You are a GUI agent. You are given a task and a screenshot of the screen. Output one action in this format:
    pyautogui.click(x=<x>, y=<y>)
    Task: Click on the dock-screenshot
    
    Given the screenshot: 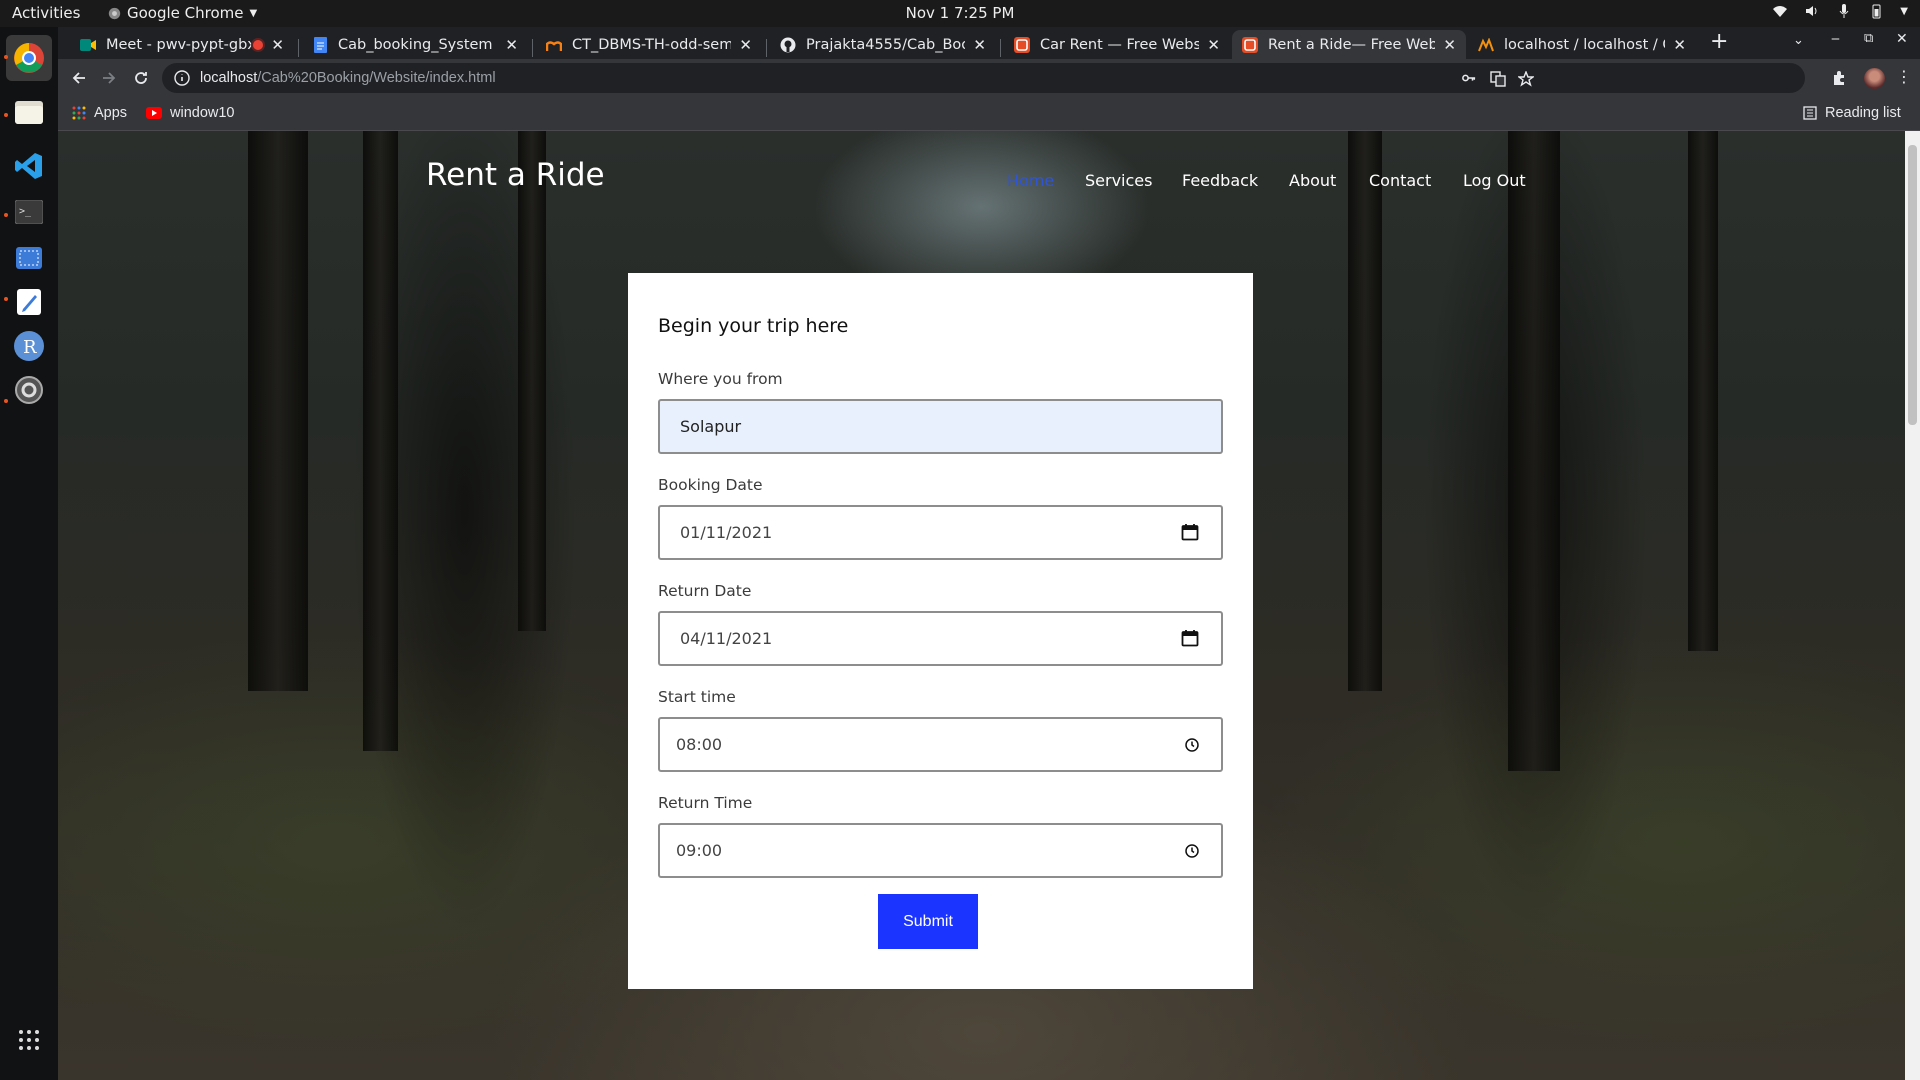 What is the action you would take?
    pyautogui.click(x=29, y=258)
    